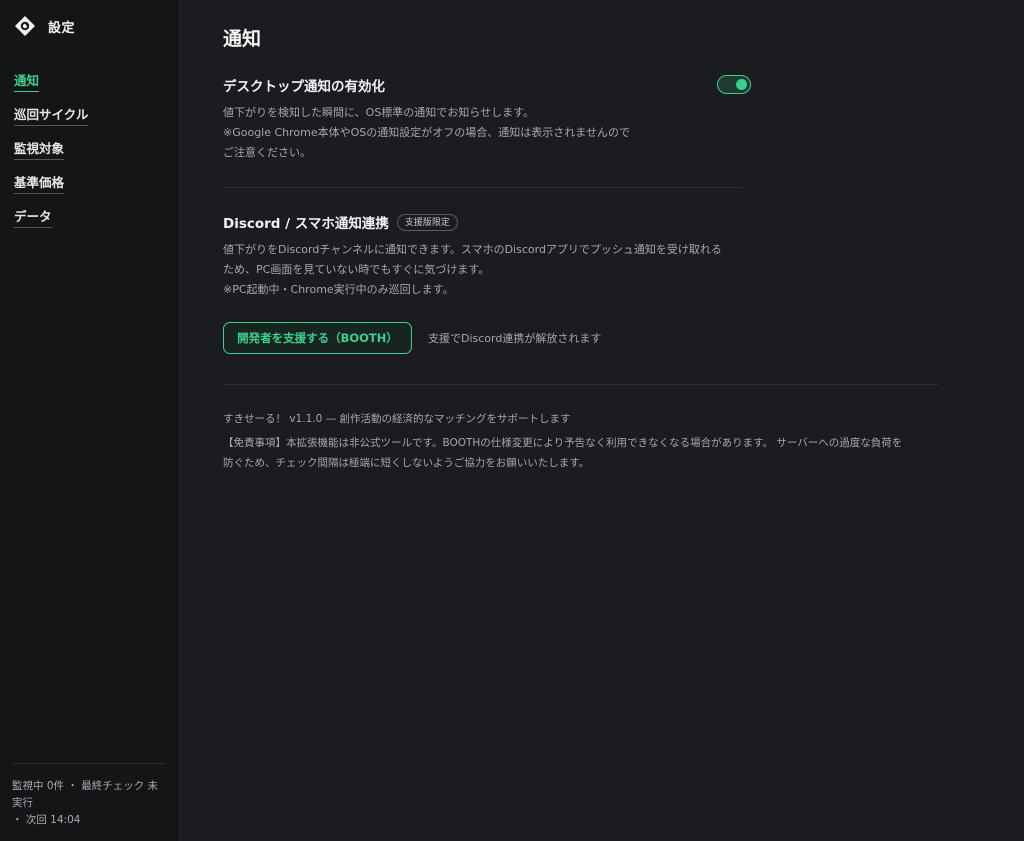 The width and height of the screenshot is (1024, 841). Describe the element at coordinates (25, 26) in the screenshot. I see `tag-icon` at that location.